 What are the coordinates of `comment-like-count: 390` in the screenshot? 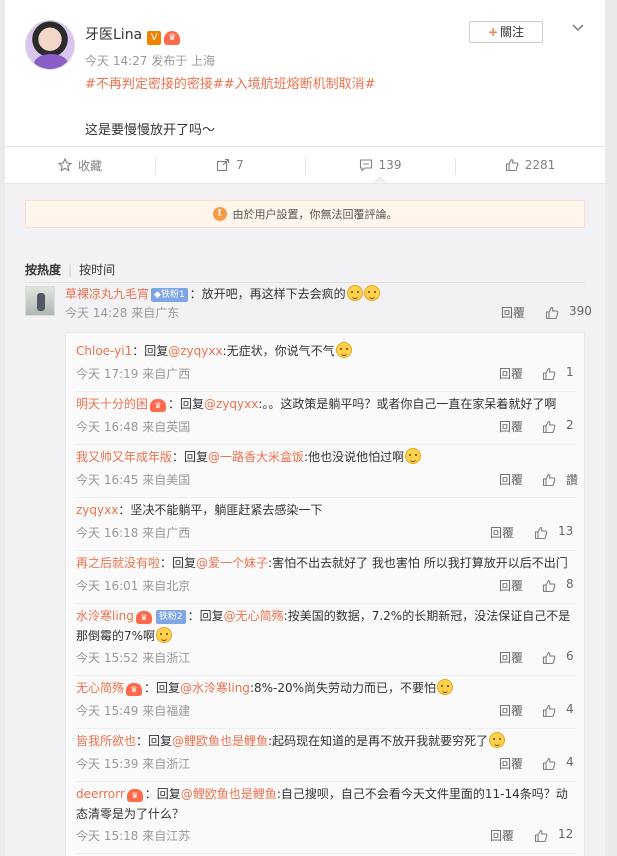 It's located at (580, 311).